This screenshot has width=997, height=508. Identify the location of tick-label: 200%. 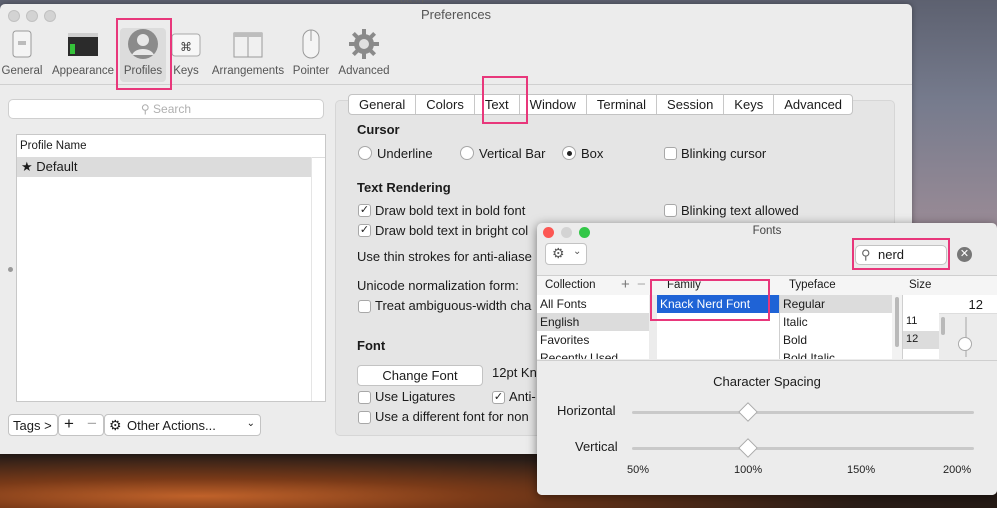
(957, 470).